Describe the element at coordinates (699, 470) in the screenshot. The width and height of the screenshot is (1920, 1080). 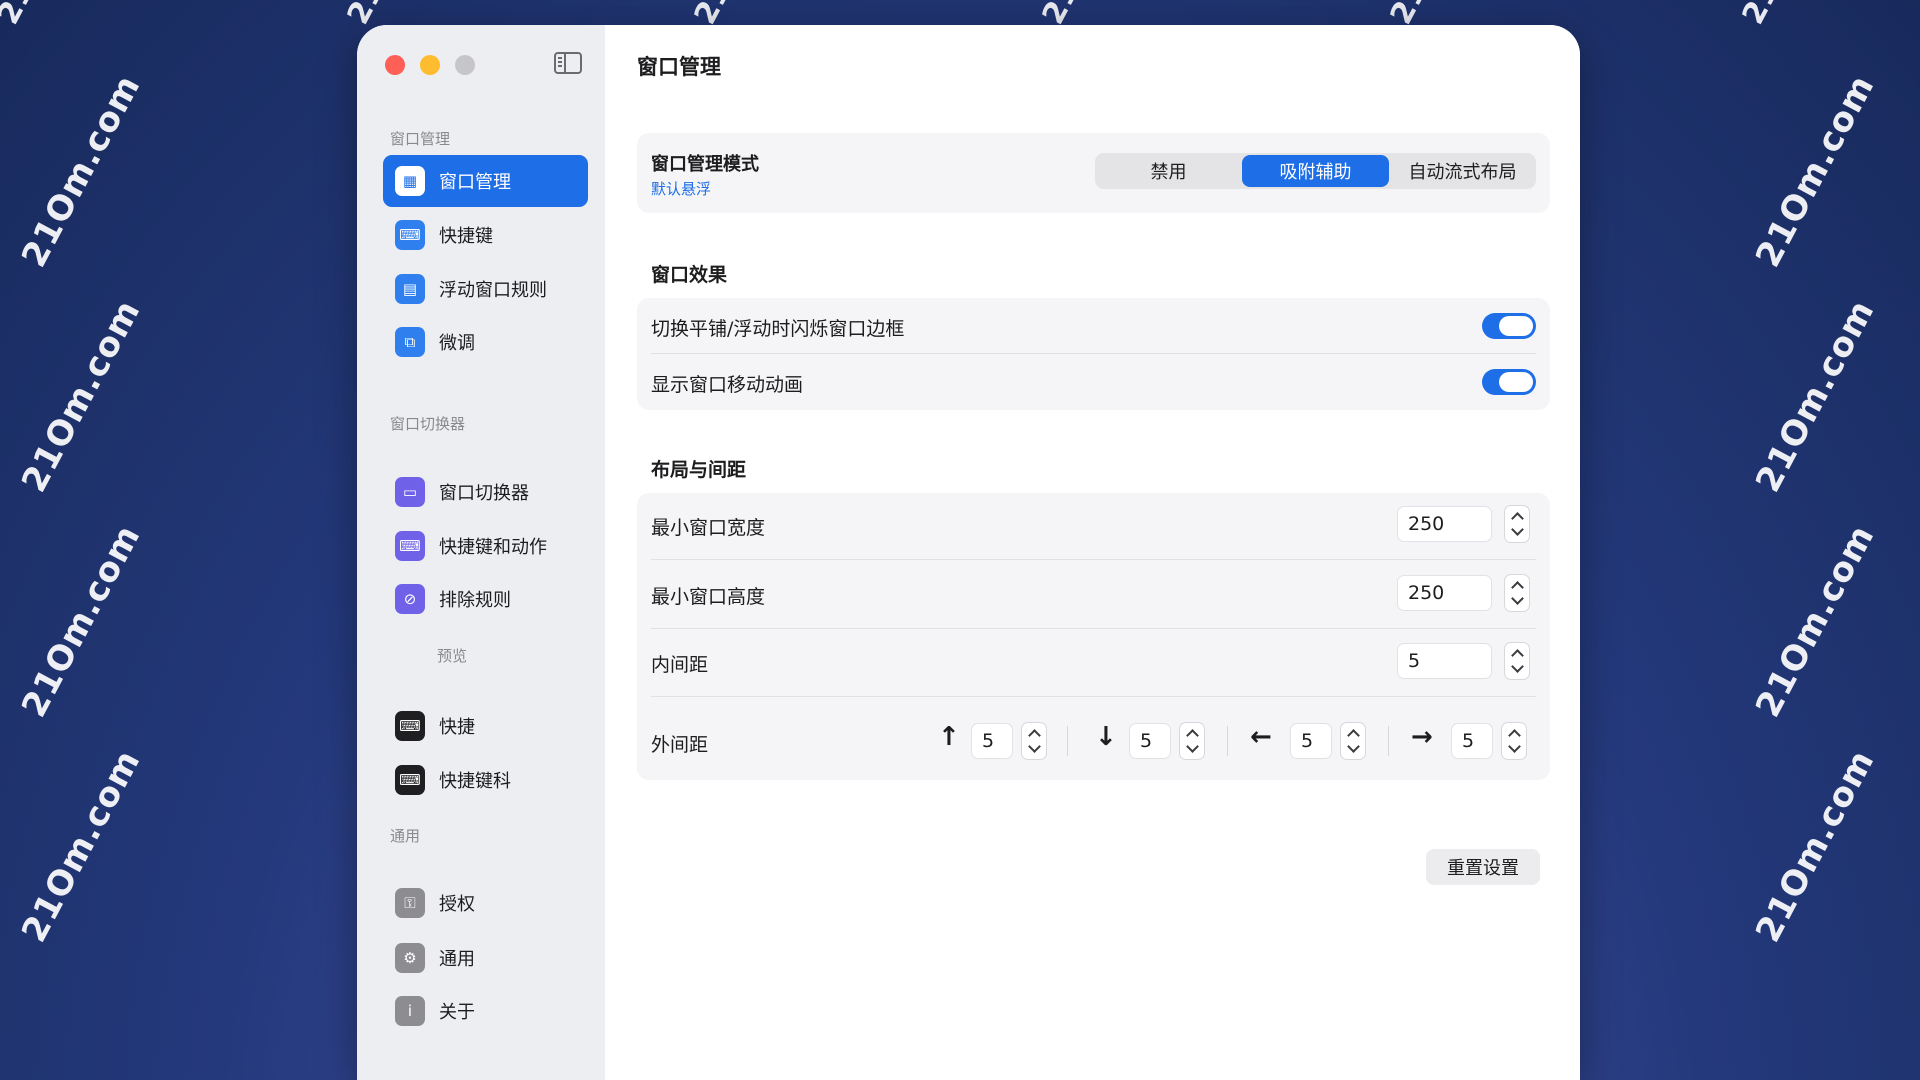
I see `layout-title: 布局与间距` at that location.